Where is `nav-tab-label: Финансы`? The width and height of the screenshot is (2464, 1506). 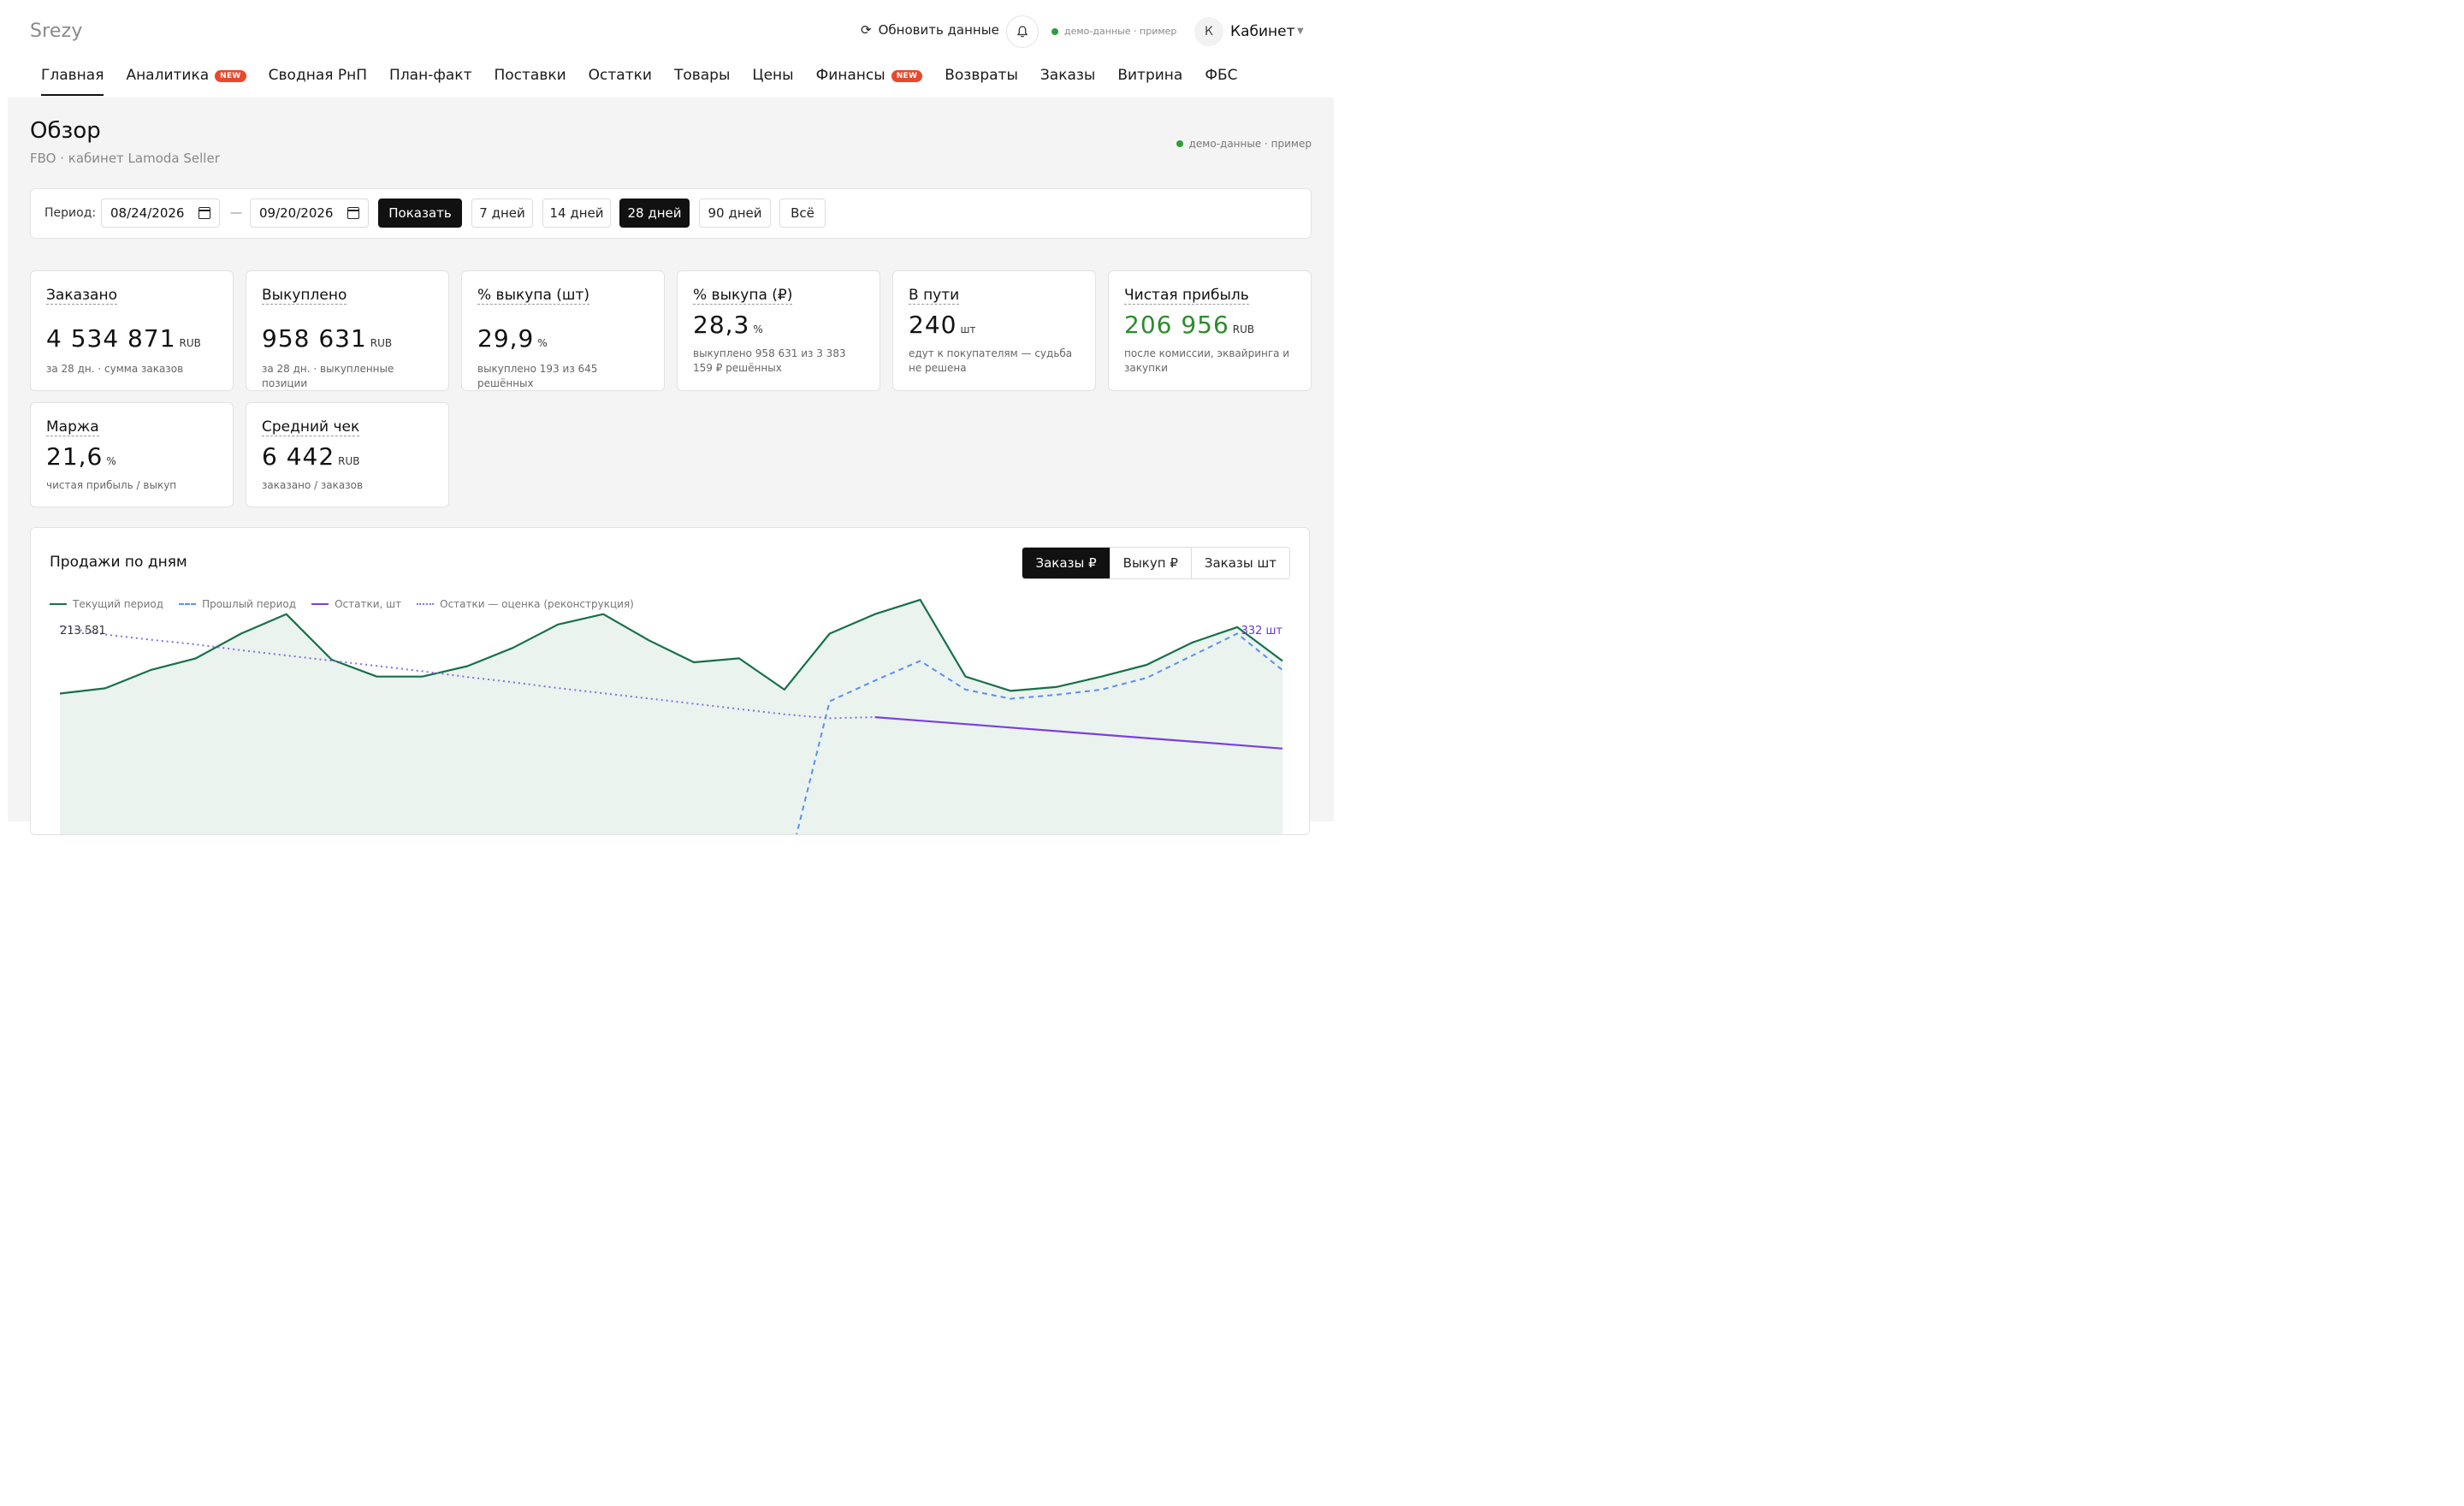 nav-tab-label: Финансы is located at coordinates (850, 75).